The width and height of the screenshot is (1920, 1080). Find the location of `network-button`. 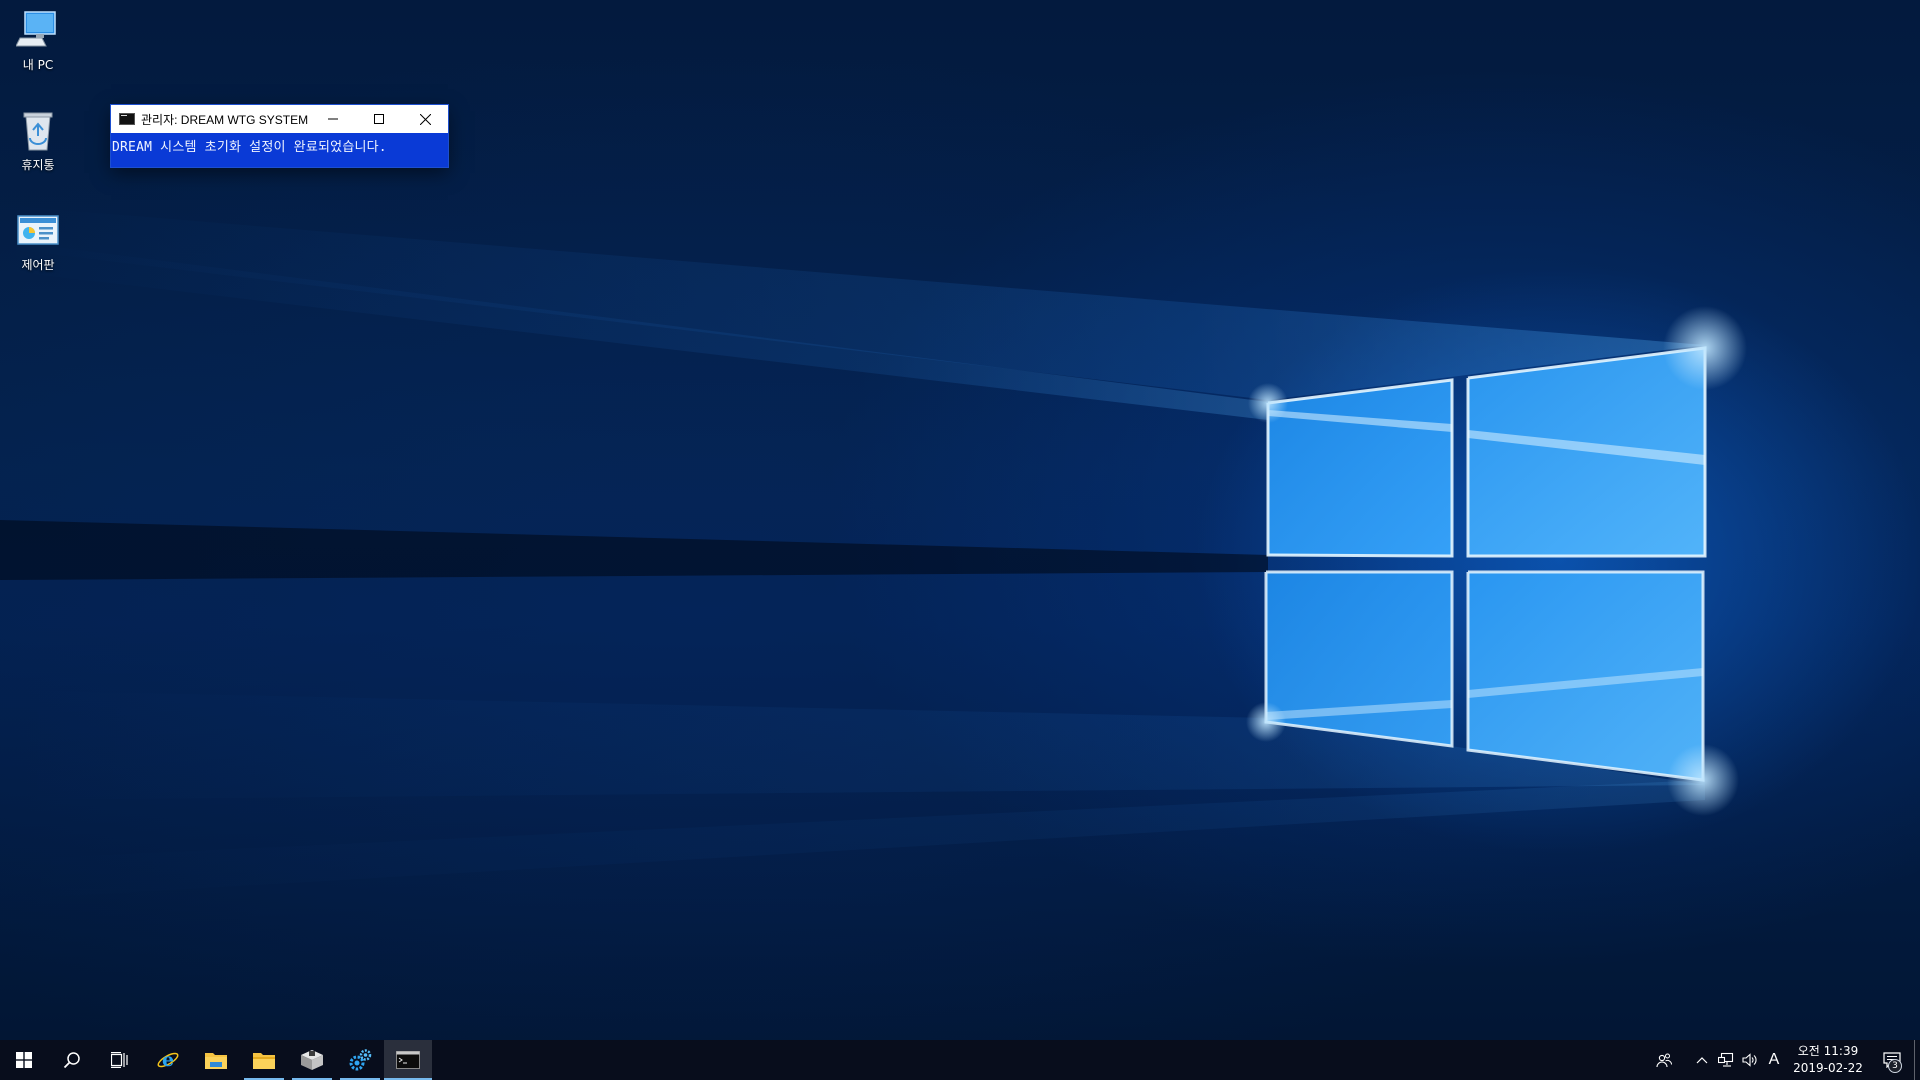

network-button is located at coordinates (1726, 1060).